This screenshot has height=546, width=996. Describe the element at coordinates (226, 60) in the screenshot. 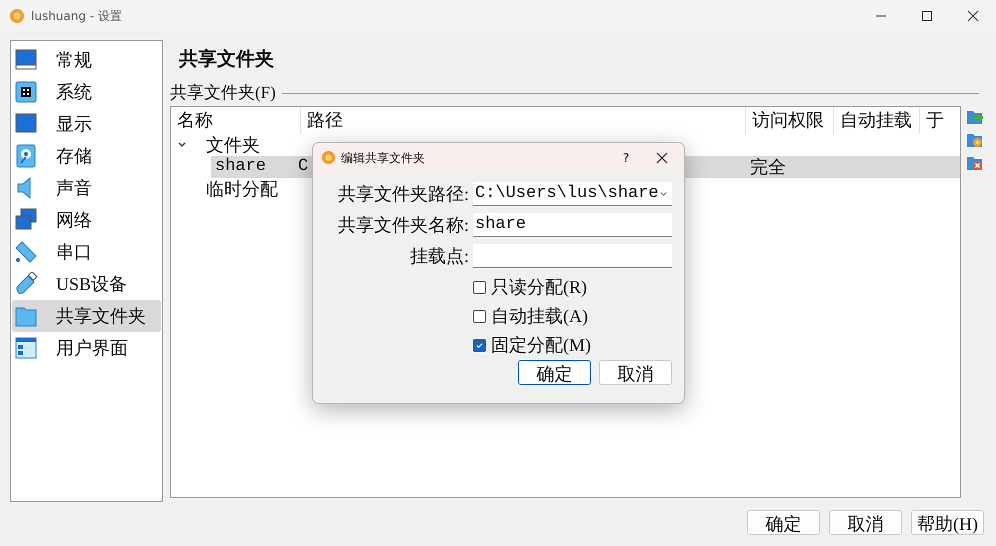

I see `page-title: 共享文件夹` at that location.